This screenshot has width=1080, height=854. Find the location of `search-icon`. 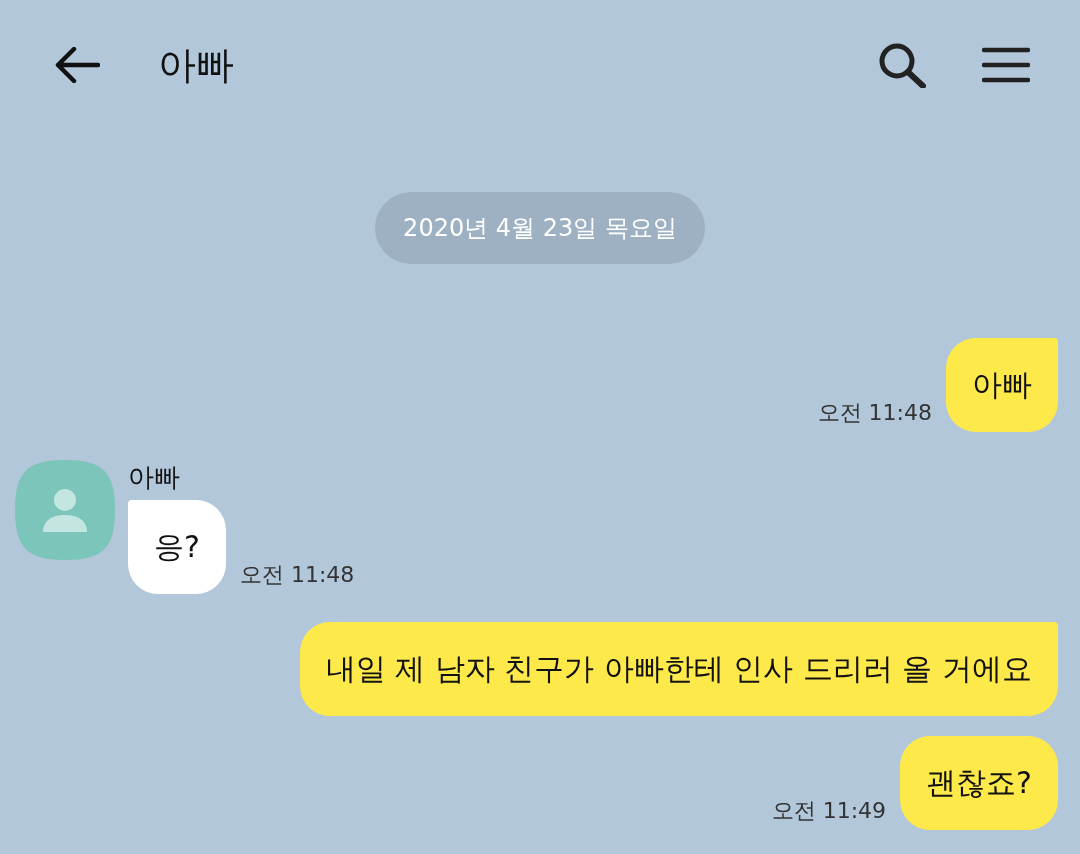

search-icon is located at coordinates (902, 65).